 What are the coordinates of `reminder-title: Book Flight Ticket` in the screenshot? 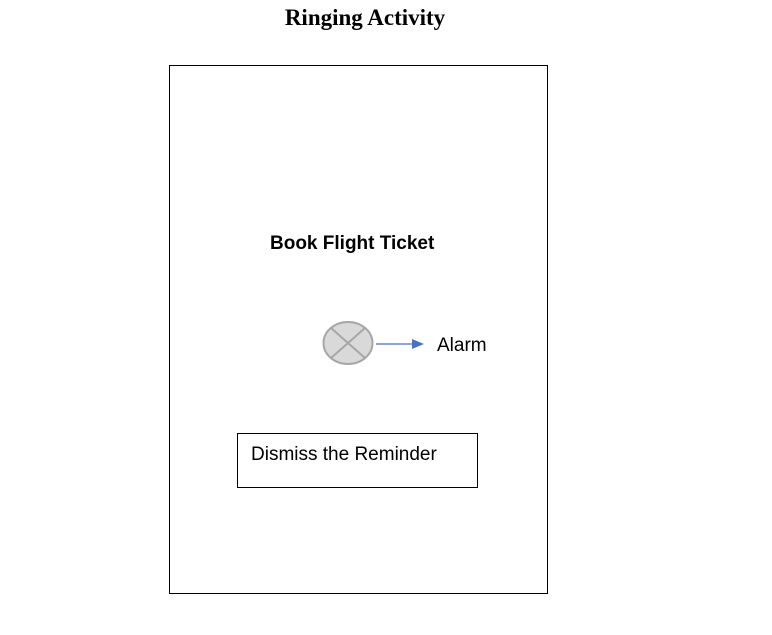 It's located at (352, 243).